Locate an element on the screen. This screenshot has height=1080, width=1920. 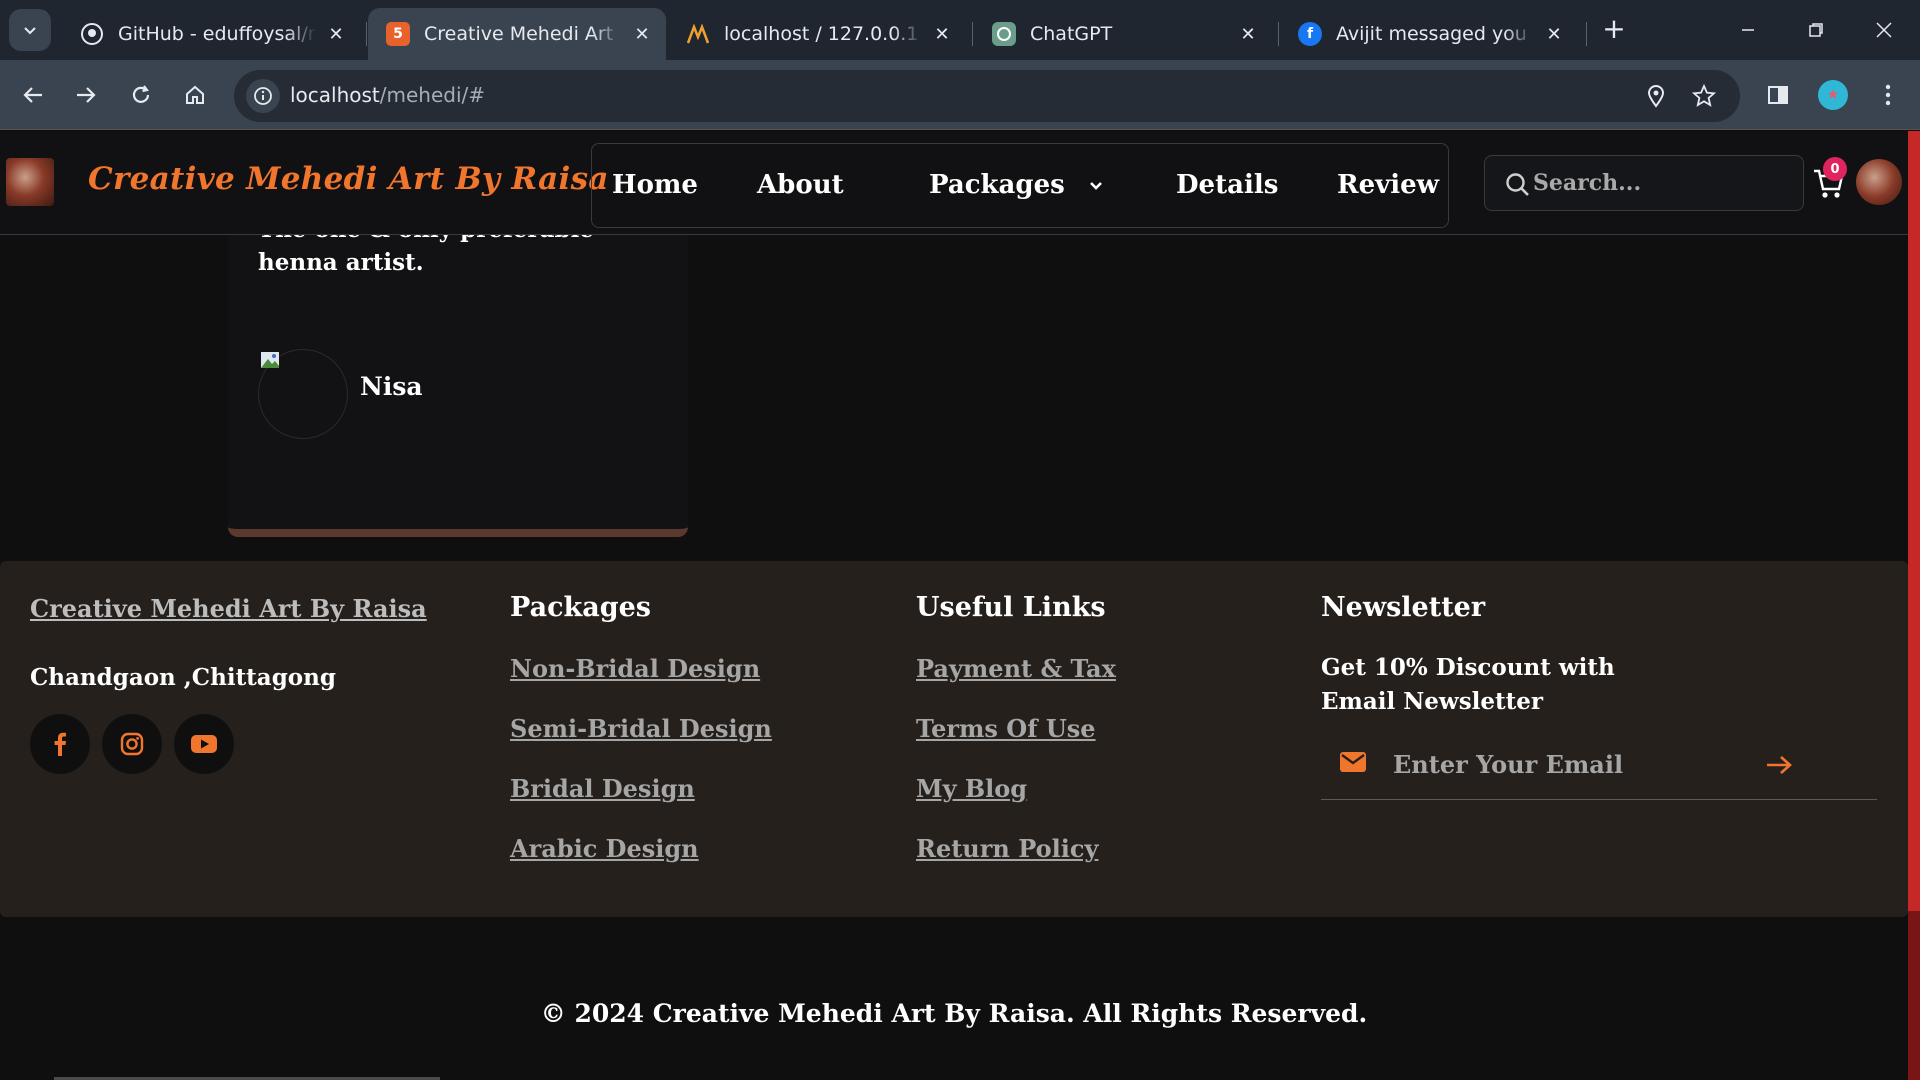
brand-name: Creative Mehedi Art By Raisa is located at coordinates (348, 179).